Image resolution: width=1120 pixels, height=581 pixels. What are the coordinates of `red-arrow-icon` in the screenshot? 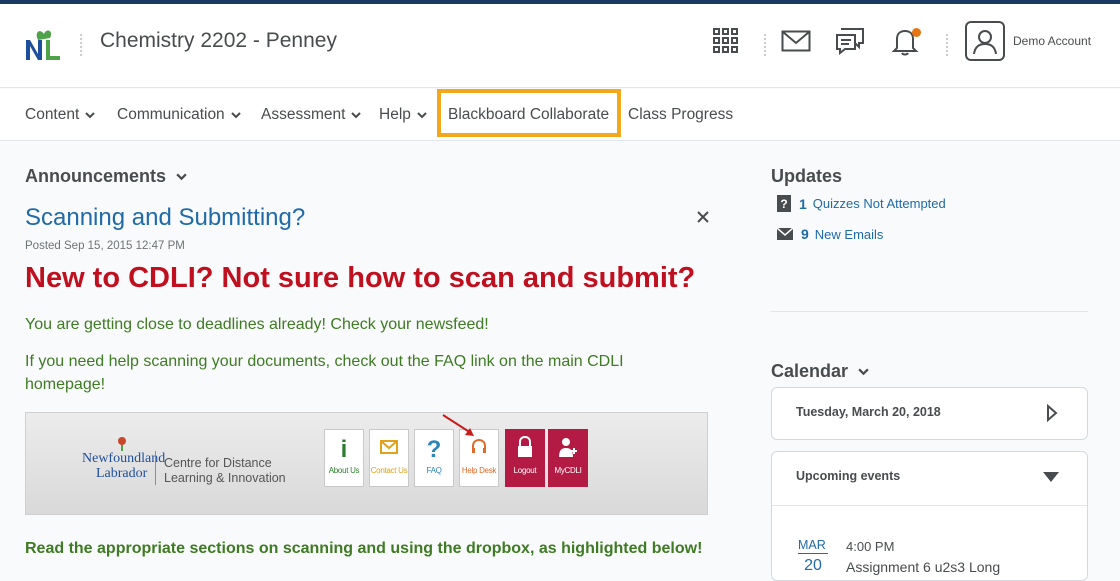 It's located at (458, 425).